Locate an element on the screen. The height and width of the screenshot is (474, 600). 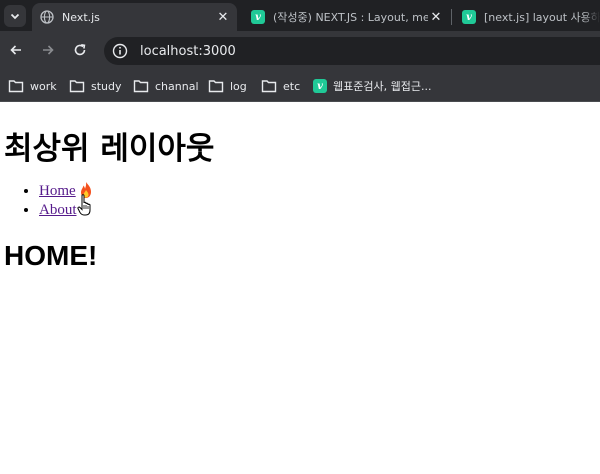
bookmark-channal: channal is located at coordinates (166, 86).